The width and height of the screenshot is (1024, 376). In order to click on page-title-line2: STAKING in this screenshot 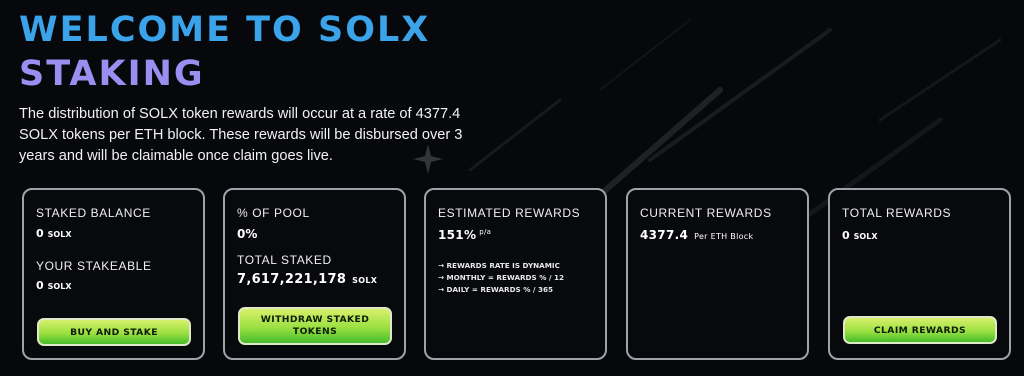, I will do `click(112, 74)`.